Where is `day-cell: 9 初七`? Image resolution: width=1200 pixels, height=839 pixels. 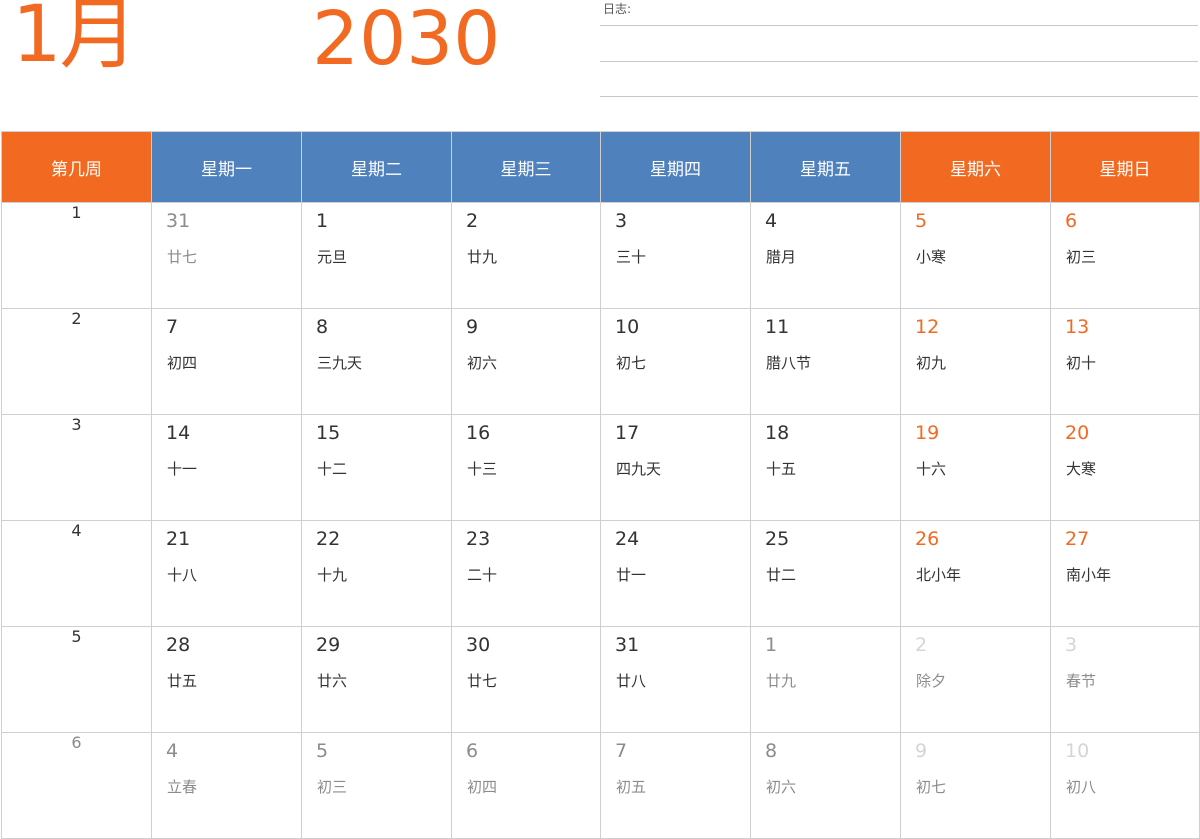 day-cell: 9 初七 is located at coordinates (975, 785).